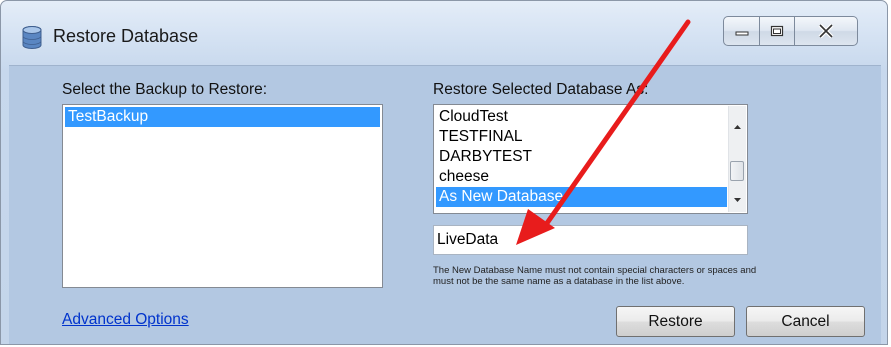  What do you see at coordinates (590, 240) in the screenshot?
I see `new-database-name-input: LiveData` at bounding box center [590, 240].